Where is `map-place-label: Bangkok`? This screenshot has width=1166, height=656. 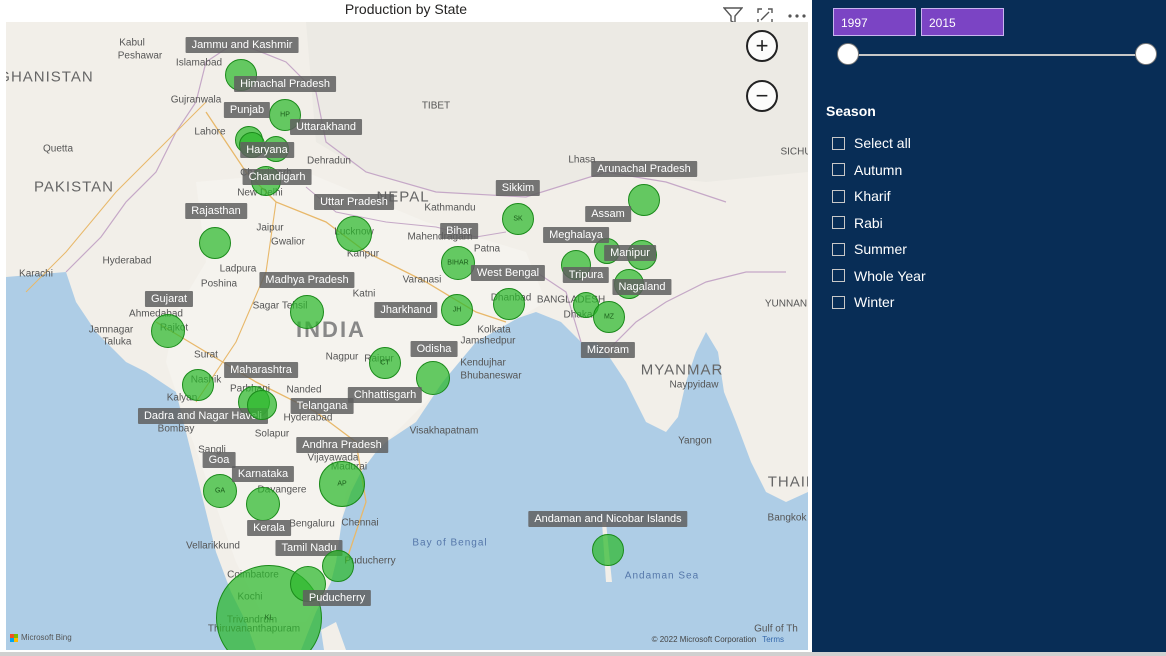 map-place-label: Bangkok is located at coordinates (787, 518).